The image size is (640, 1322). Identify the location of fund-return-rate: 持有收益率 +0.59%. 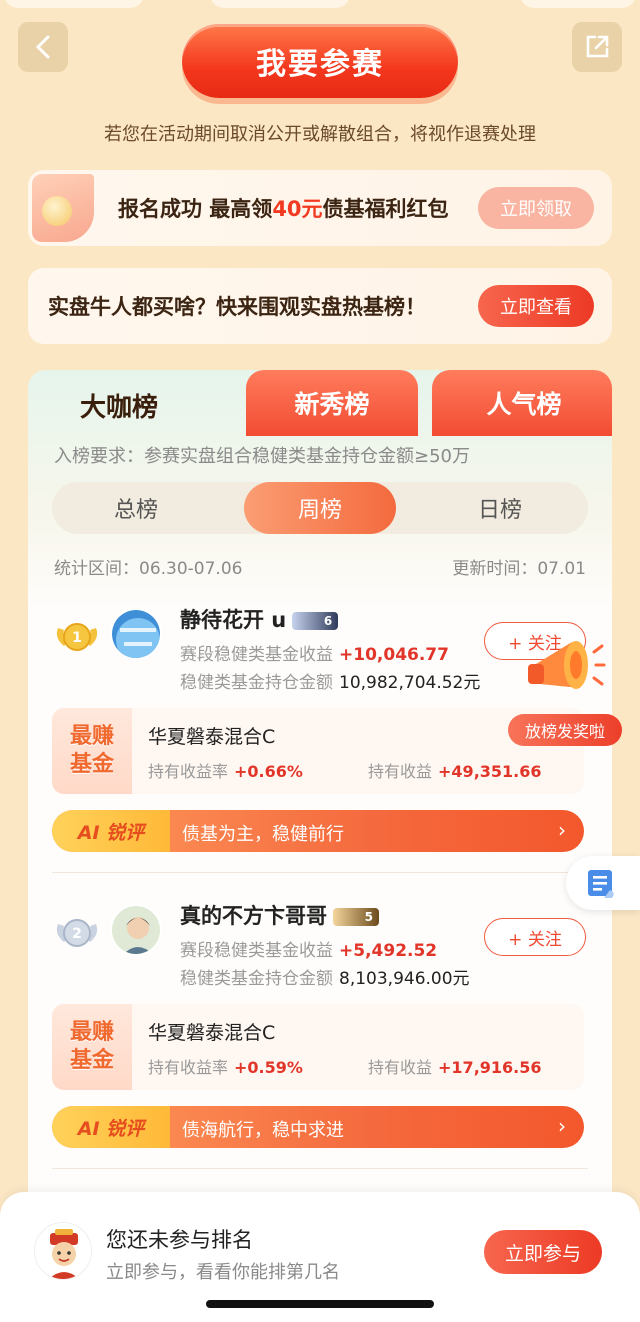
(225, 1067).